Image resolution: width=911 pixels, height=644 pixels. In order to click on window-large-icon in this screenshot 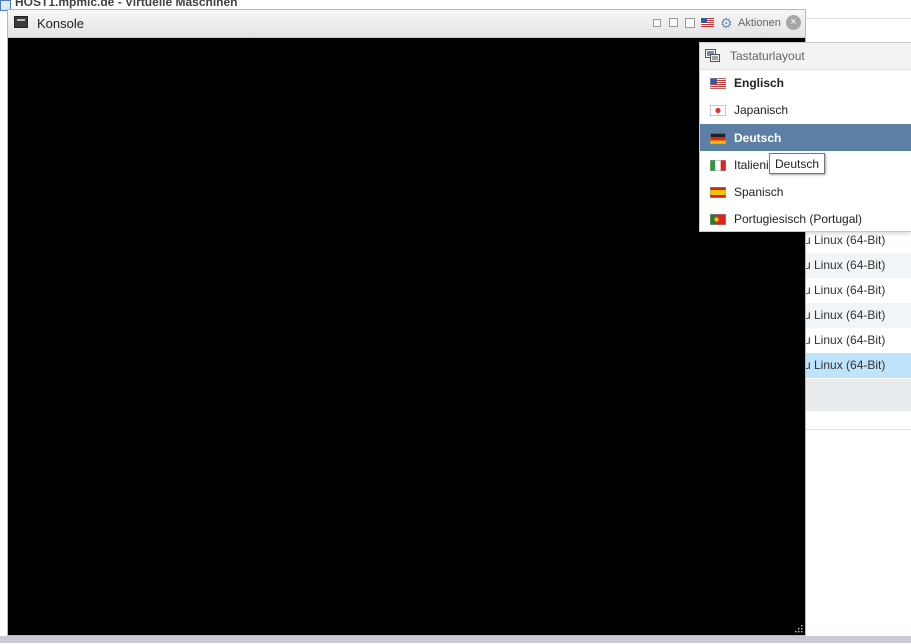, I will do `click(690, 23)`.